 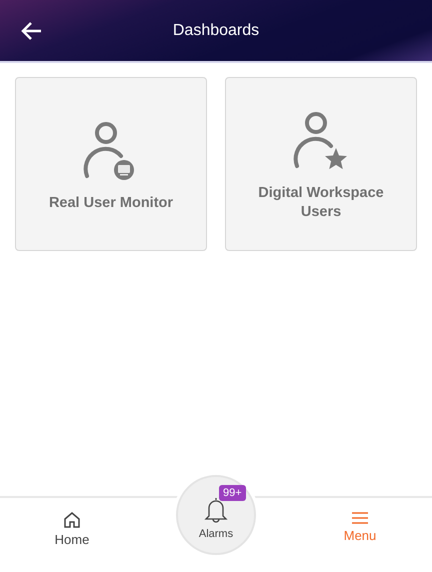 I want to click on star-icon, so click(x=336, y=159).